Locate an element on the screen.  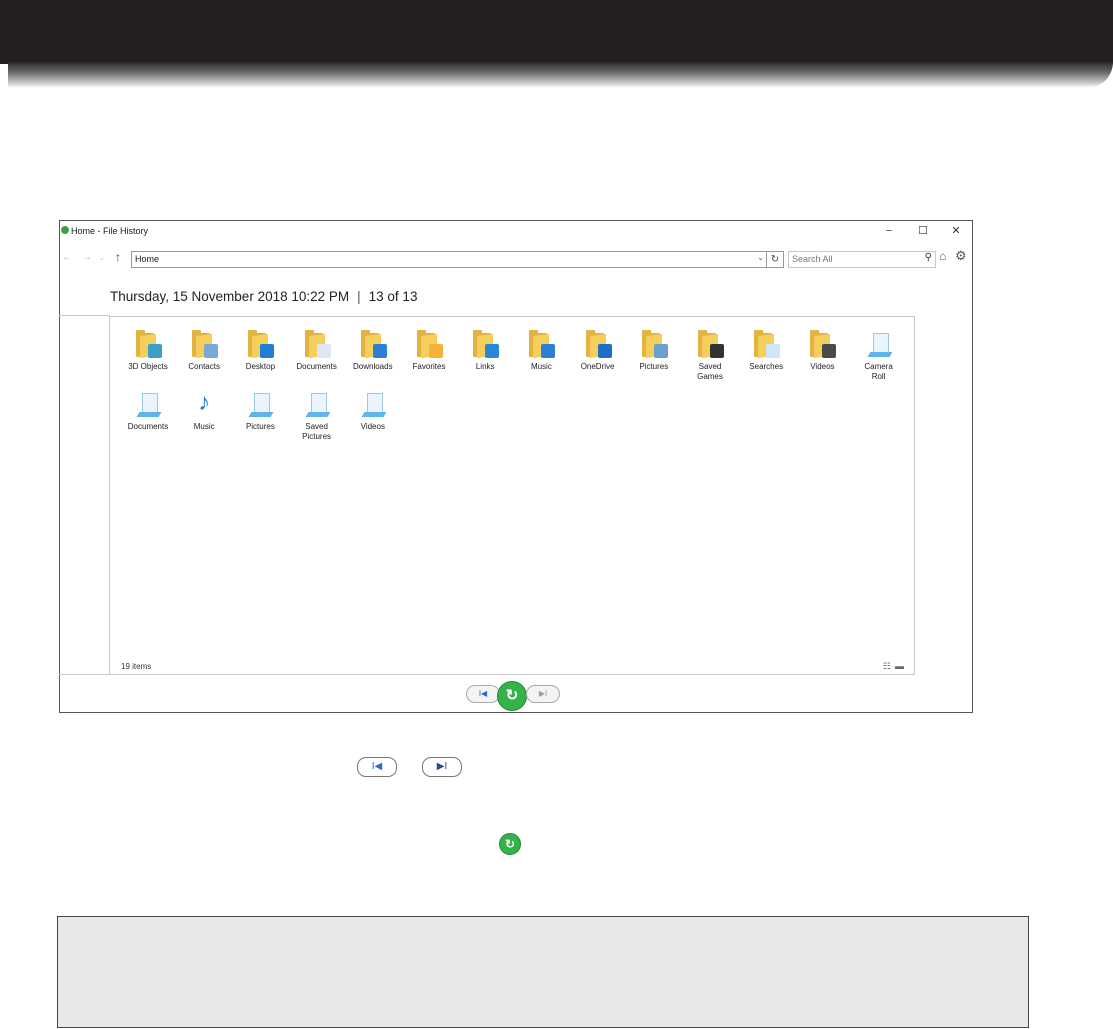
desktop-folder-icon is located at coordinates (260, 344).